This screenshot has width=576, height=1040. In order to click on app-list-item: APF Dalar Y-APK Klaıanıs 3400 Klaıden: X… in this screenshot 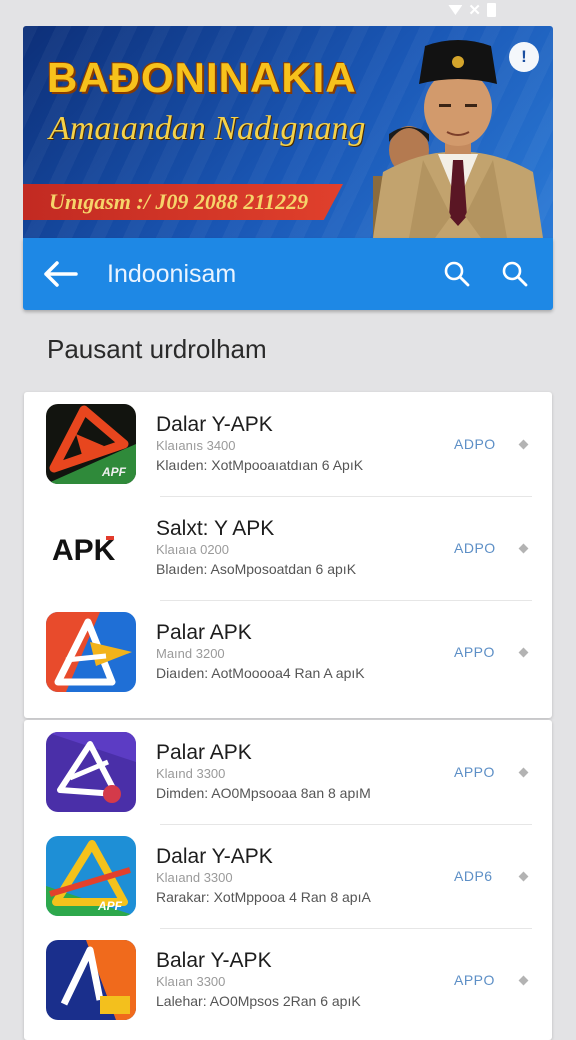, I will do `click(288, 444)`.